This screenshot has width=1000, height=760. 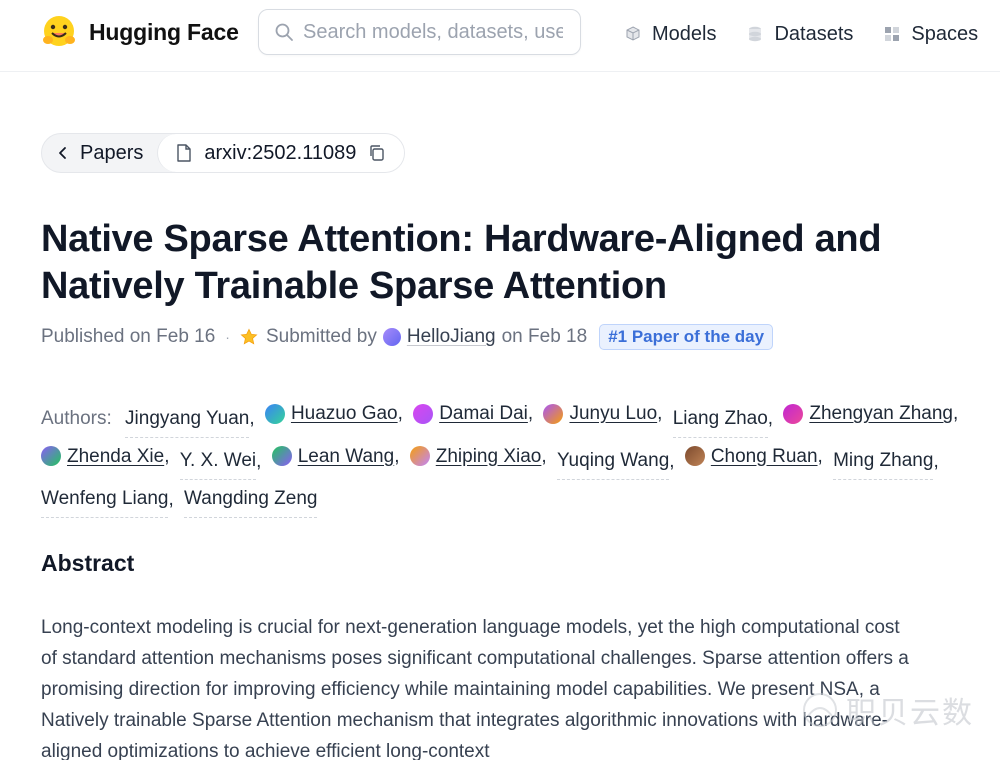 I want to click on author-name: Ming Zhang, so click(x=883, y=461).